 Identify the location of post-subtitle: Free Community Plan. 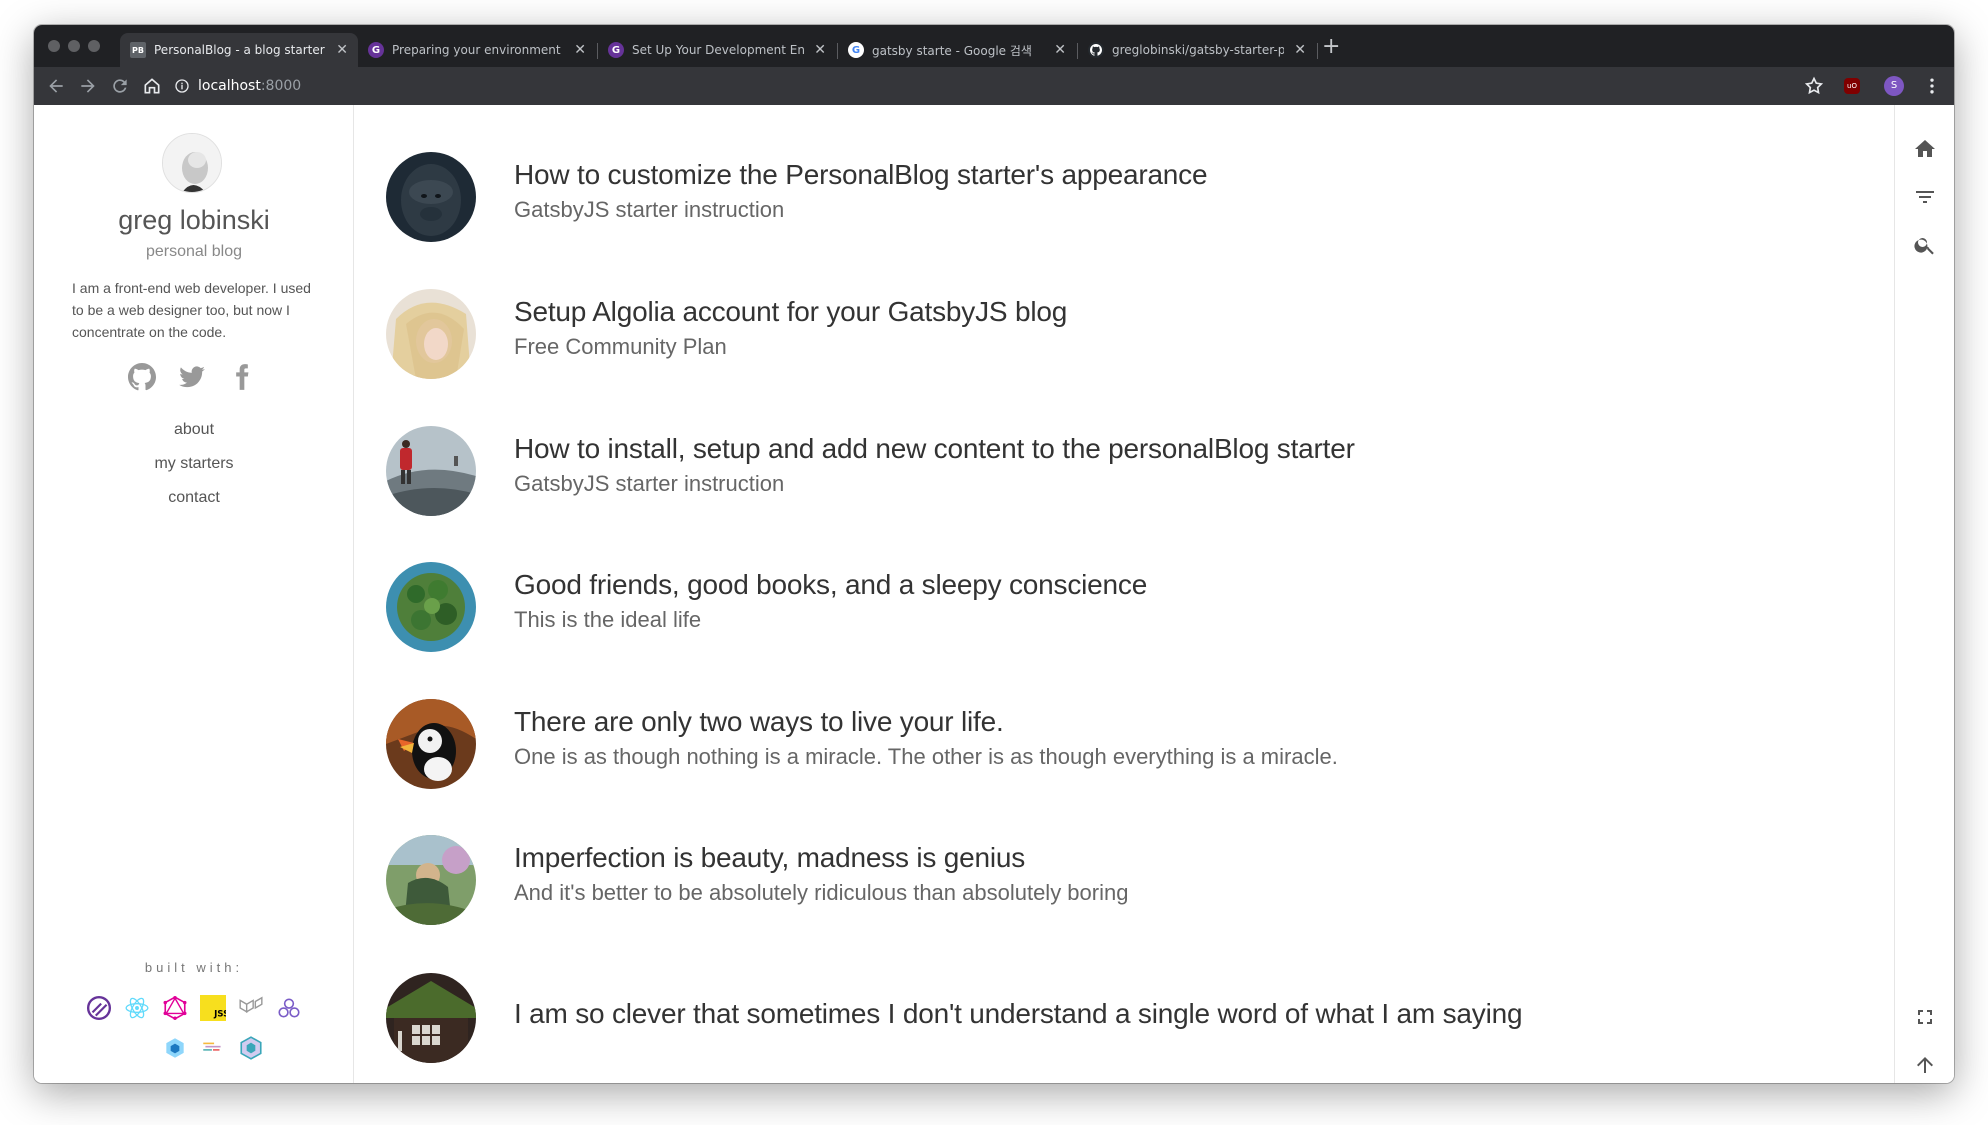
(620, 346).